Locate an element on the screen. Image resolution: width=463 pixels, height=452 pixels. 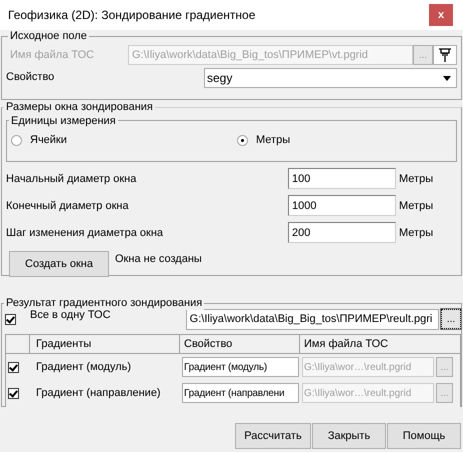
number-field: 100 is located at coordinates (342, 178).